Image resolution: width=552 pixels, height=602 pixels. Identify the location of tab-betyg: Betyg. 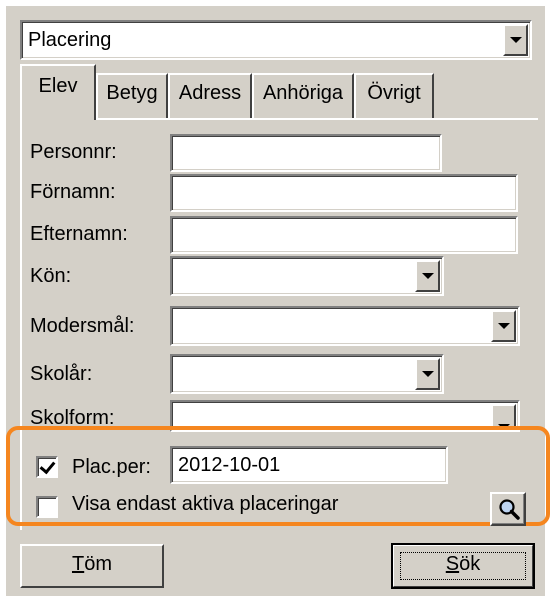
(132, 96).